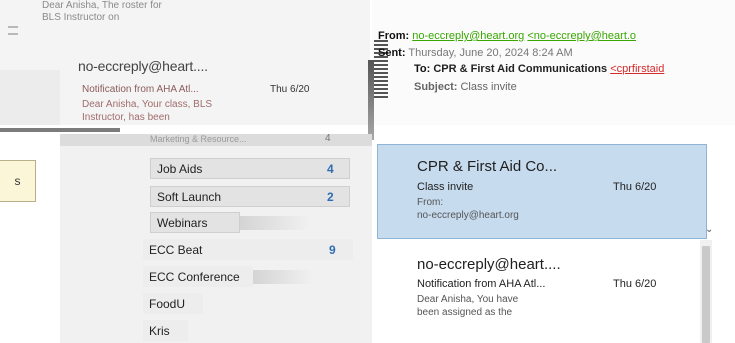 This screenshot has width=735, height=343. What do you see at coordinates (159, 330) in the screenshot?
I see `folder-label: Kris` at bounding box center [159, 330].